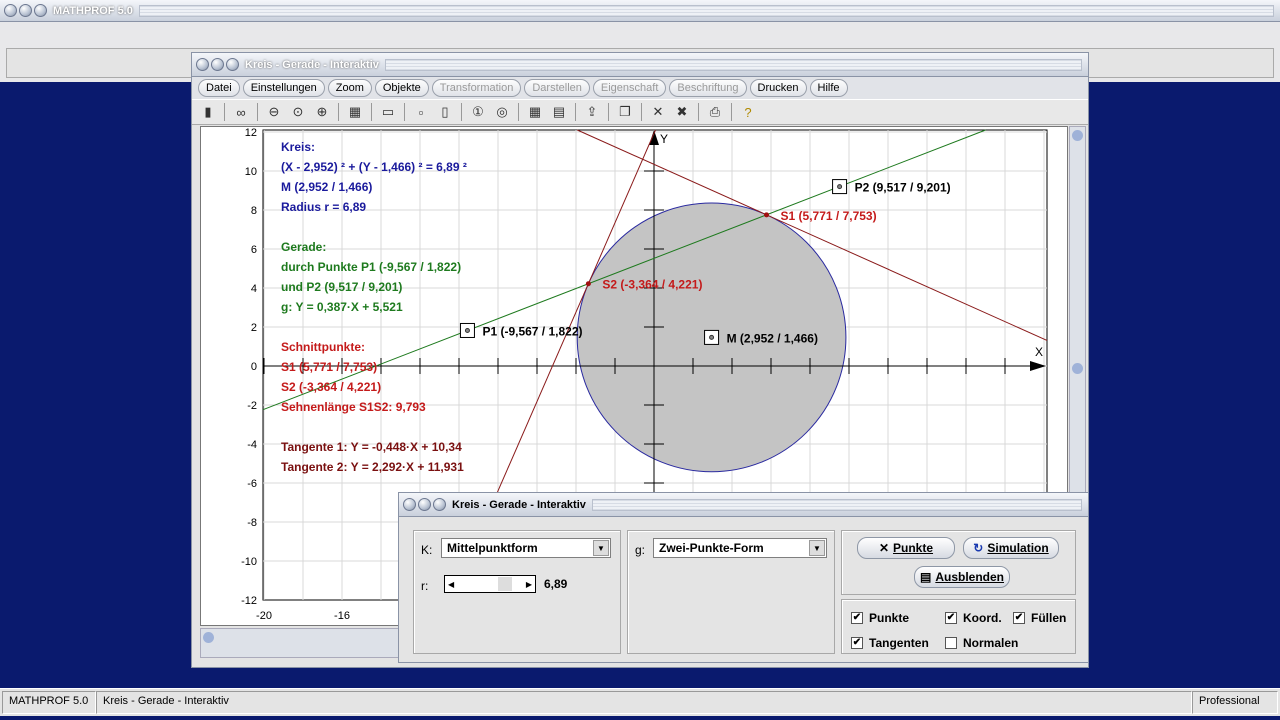 Image resolution: width=1280 pixels, height=720 pixels. I want to click on status-app: MATHPROF 5.0, so click(49, 702).